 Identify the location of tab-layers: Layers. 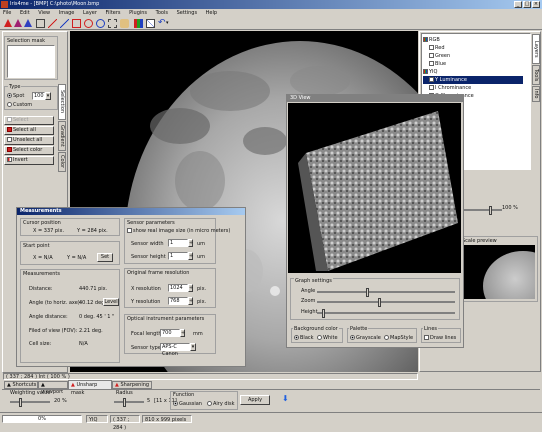
(536, 49).